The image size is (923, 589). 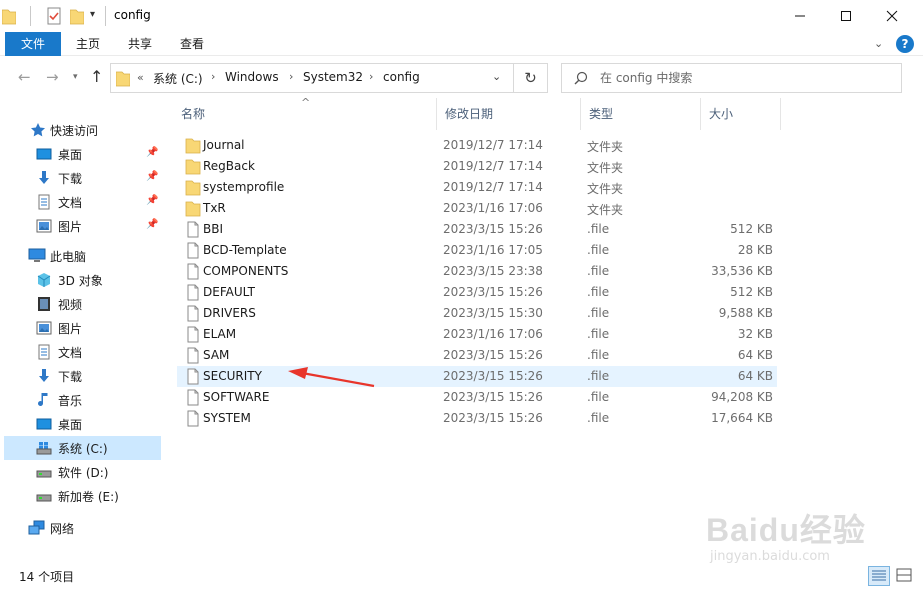 What do you see at coordinates (9, 16) in the screenshot?
I see `quick-access-folder-icon` at bounding box center [9, 16].